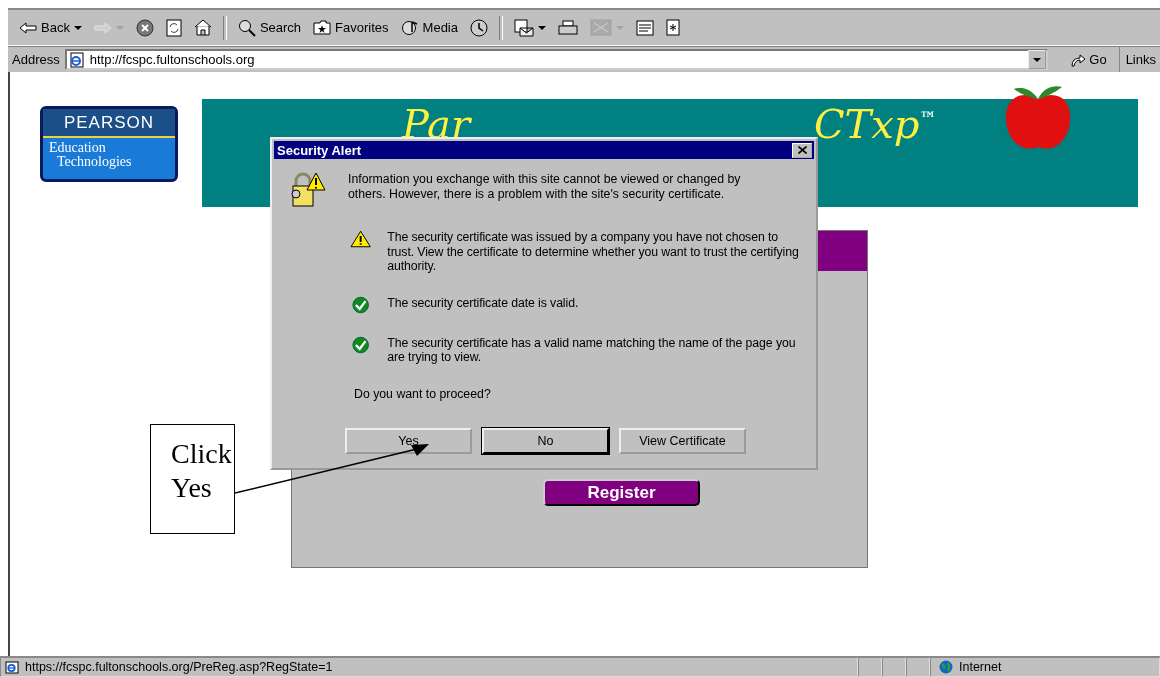 The image size is (1160, 677). Describe the element at coordinates (144, 27) in the screenshot. I see `stop-icon` at that location.